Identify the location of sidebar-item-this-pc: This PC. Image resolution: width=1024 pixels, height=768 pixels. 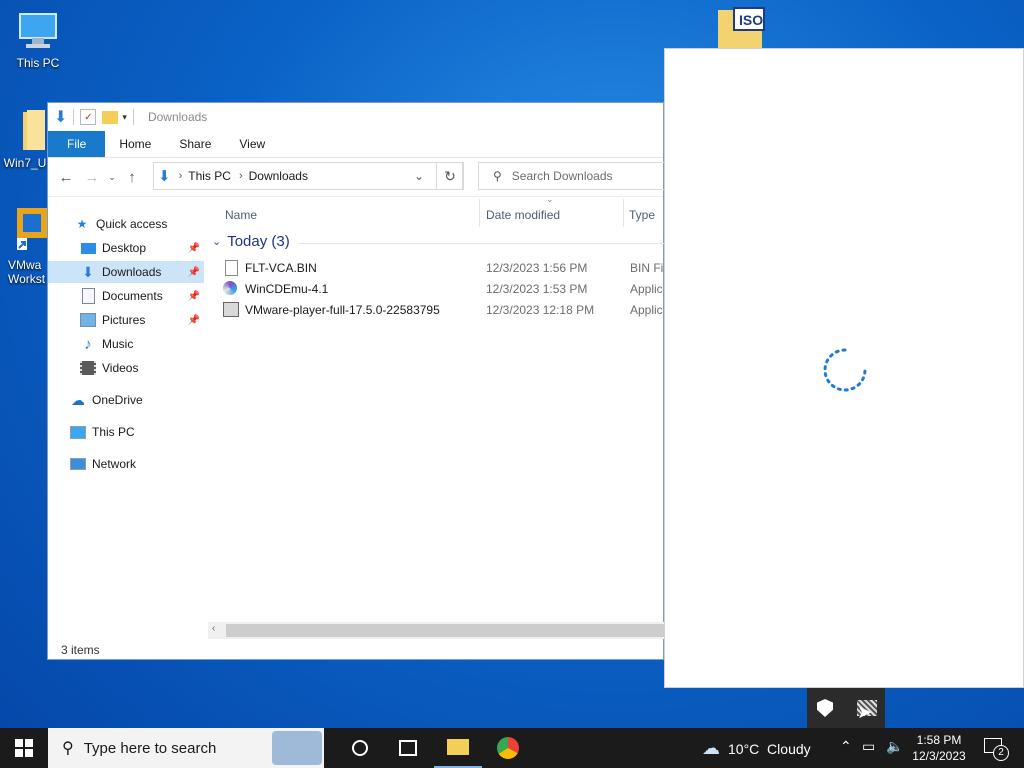
(148, 432).